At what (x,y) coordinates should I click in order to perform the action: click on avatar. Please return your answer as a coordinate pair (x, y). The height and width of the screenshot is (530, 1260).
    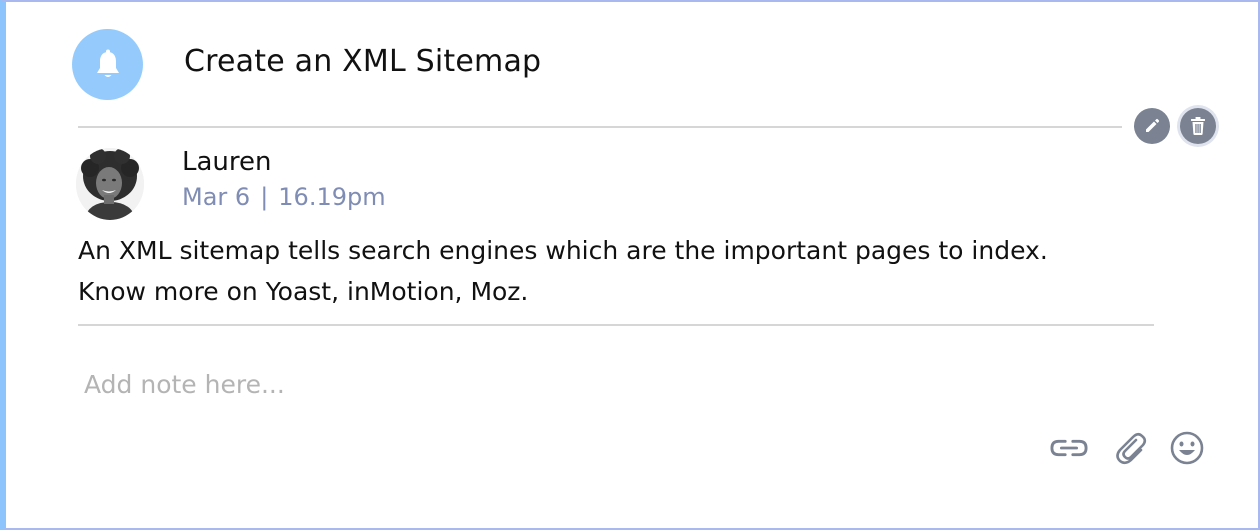
    Looking at the image, I should click on (110, 184).